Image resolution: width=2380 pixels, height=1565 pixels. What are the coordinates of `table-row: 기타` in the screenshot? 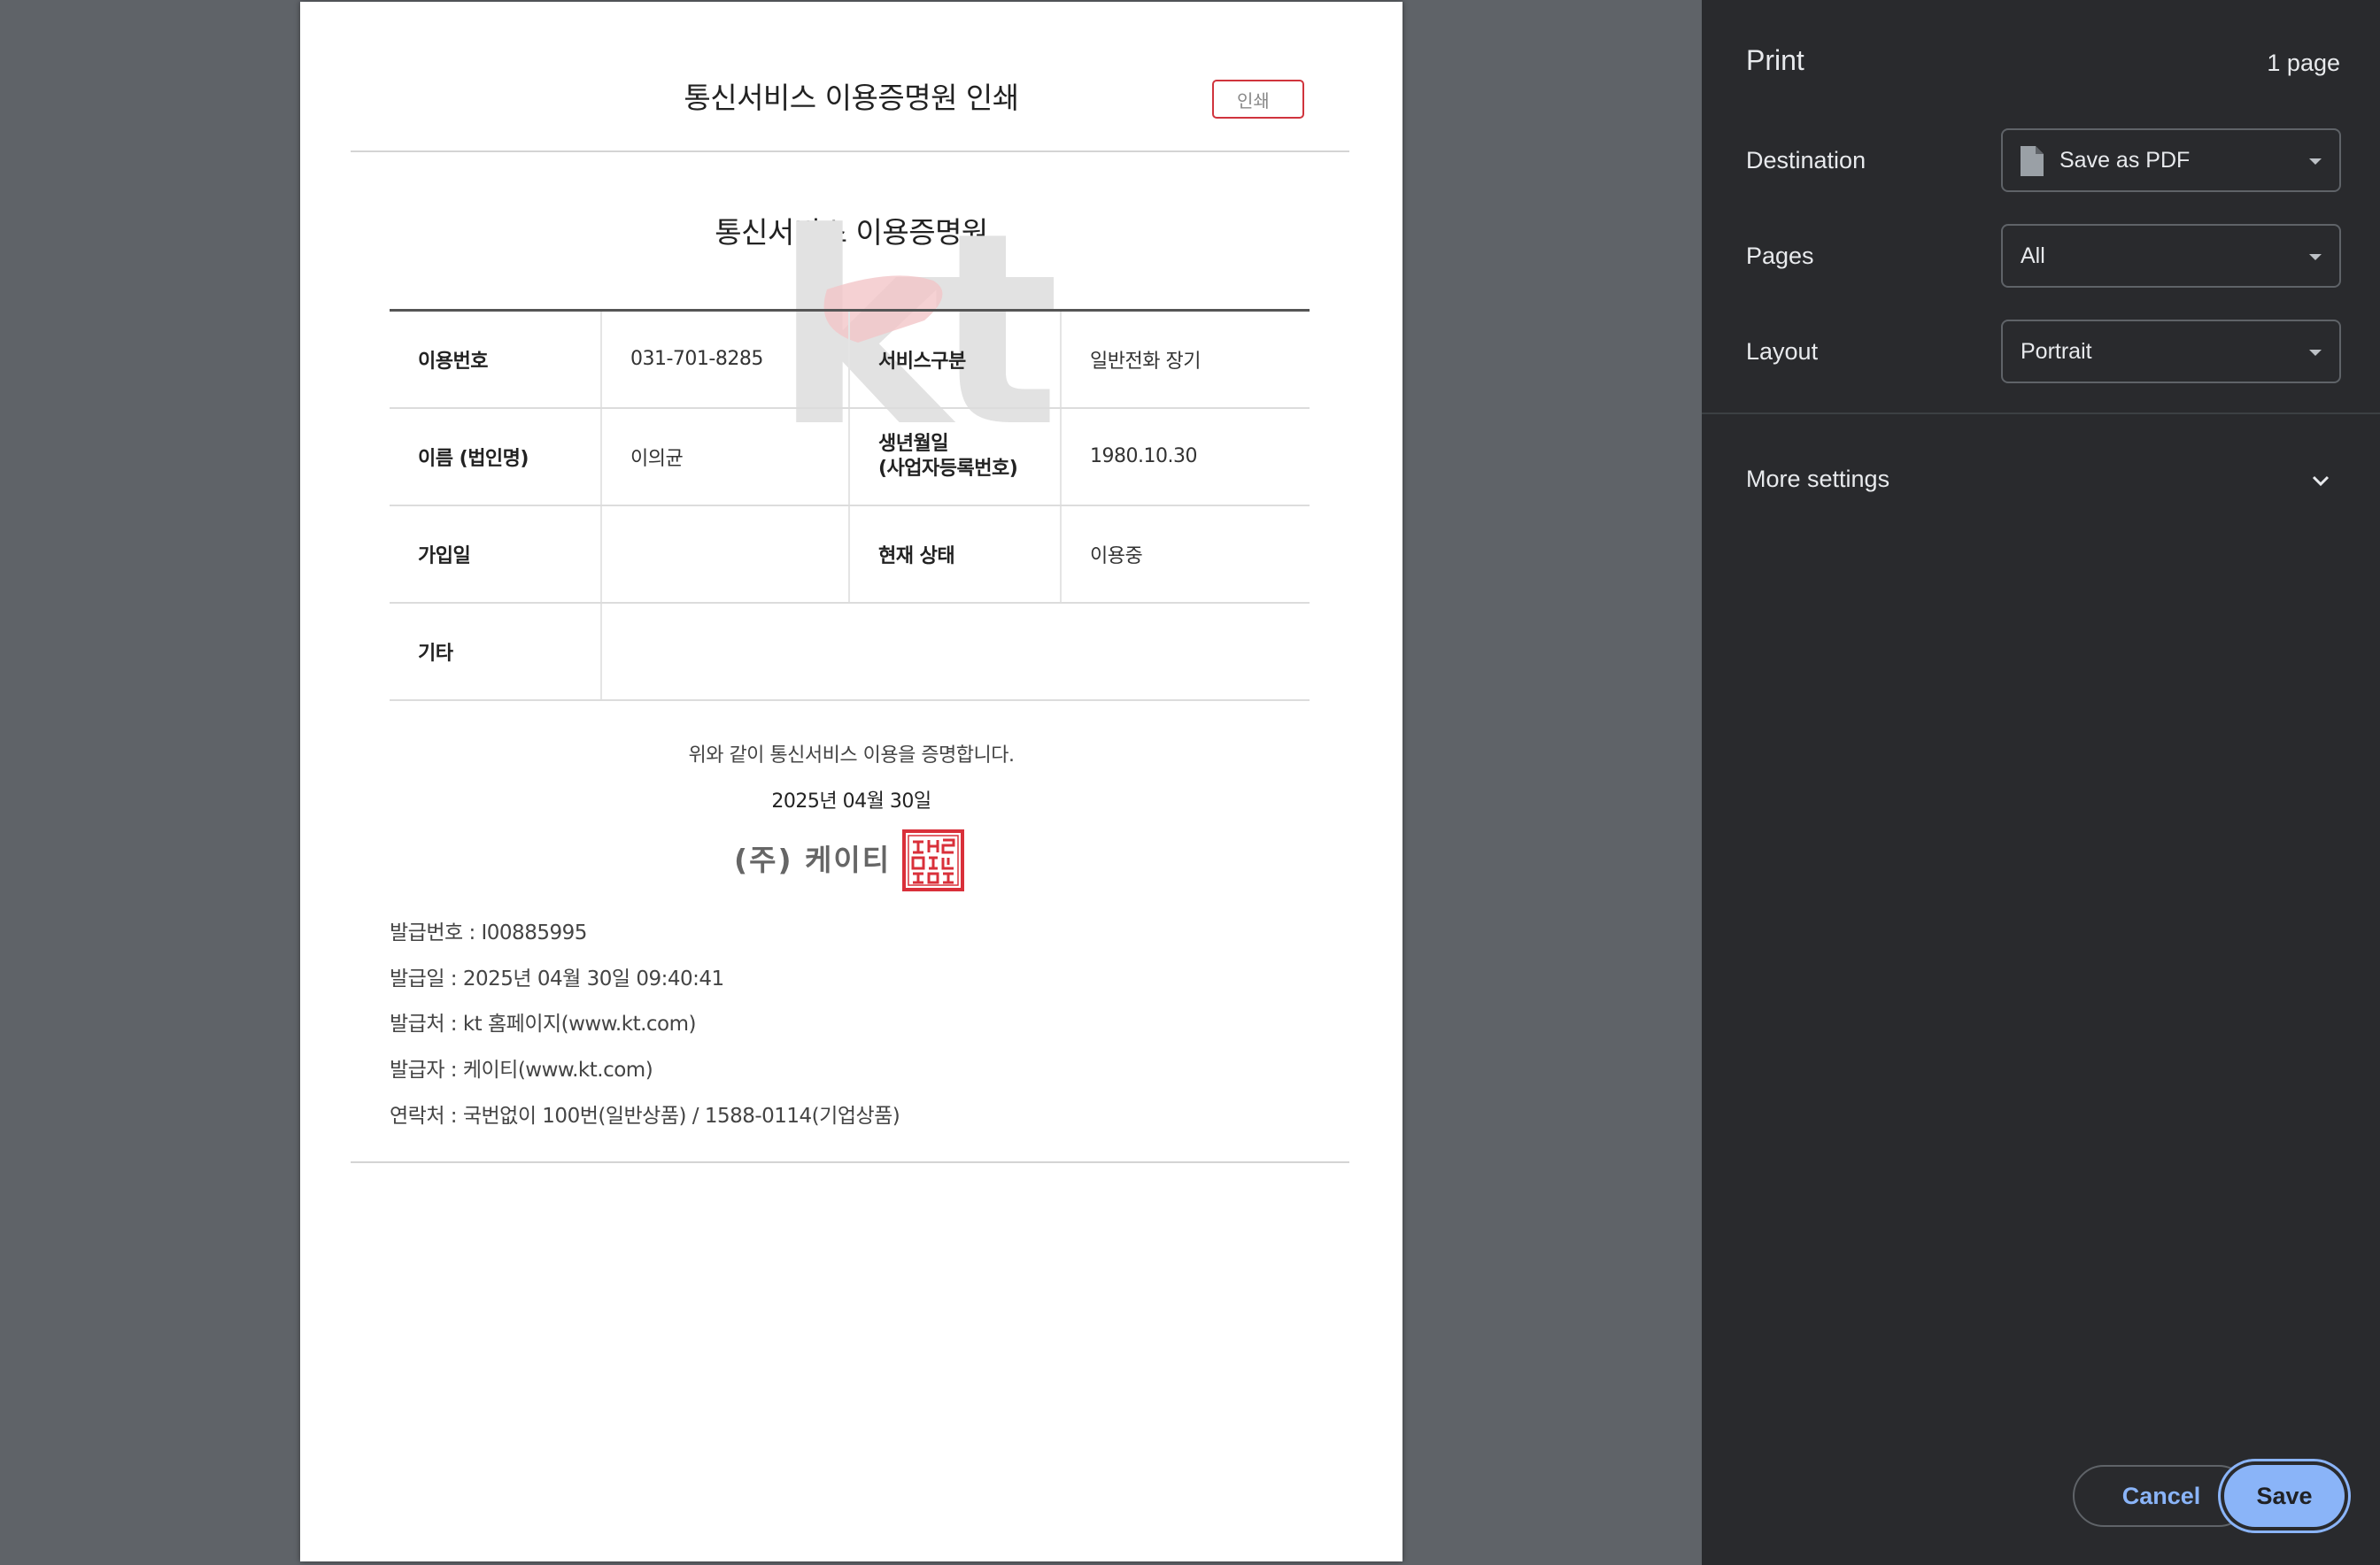 It's located at (850, 651).